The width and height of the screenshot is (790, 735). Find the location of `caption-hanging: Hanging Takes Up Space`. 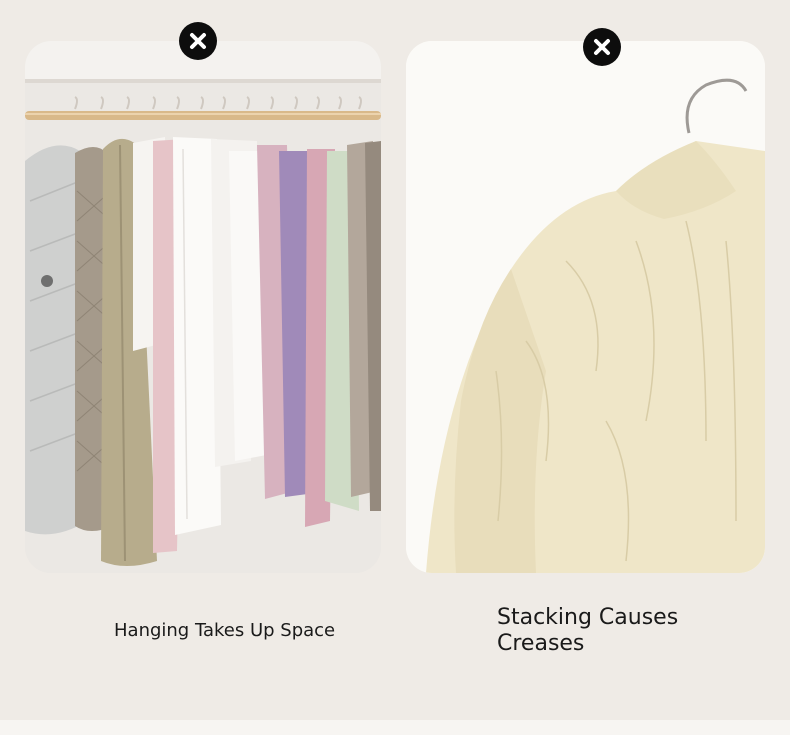

caption-hanging: Hanging Takes Up Space is located at coordinates (225, 630).